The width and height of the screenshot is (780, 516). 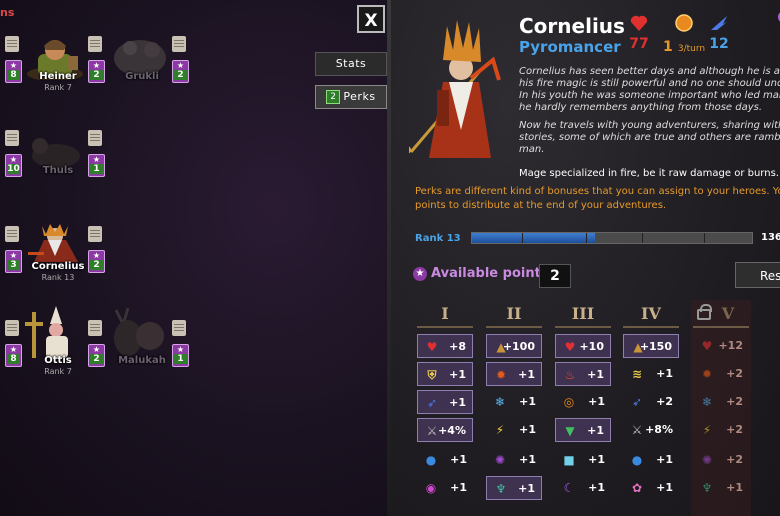 I want to click on available-points-label: ★ Available points, so click(x=481, y=273).